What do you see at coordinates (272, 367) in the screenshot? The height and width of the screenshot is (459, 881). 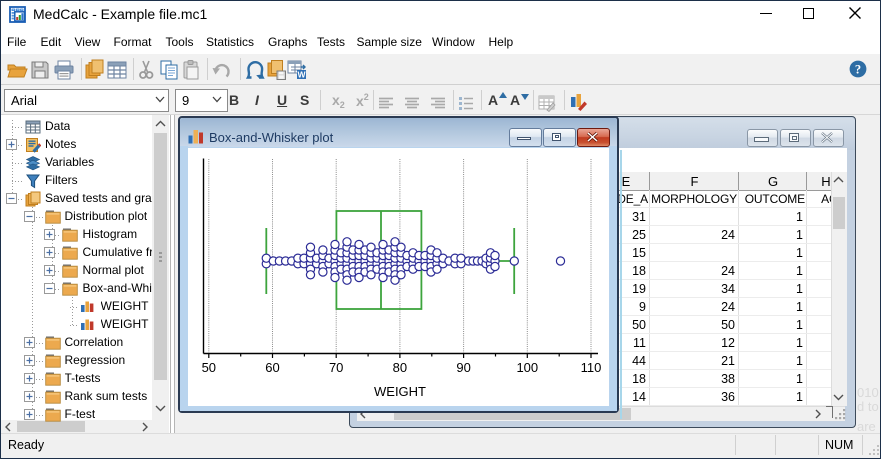 I see `svg-text: 60` at bounding box center [272, 367].